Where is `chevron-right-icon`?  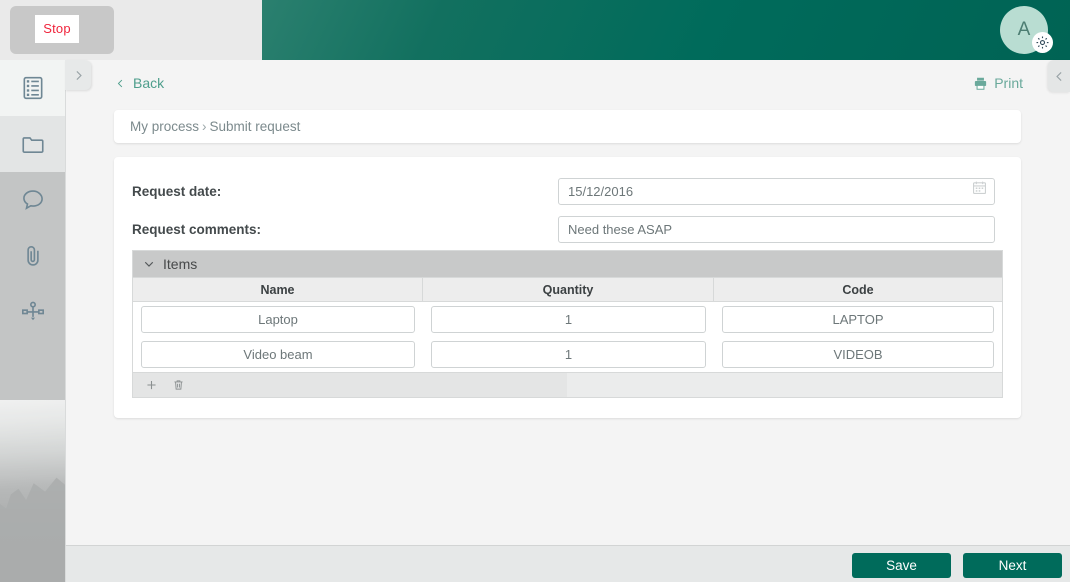
chevron-right-icon is located at coordinates (78, 75).